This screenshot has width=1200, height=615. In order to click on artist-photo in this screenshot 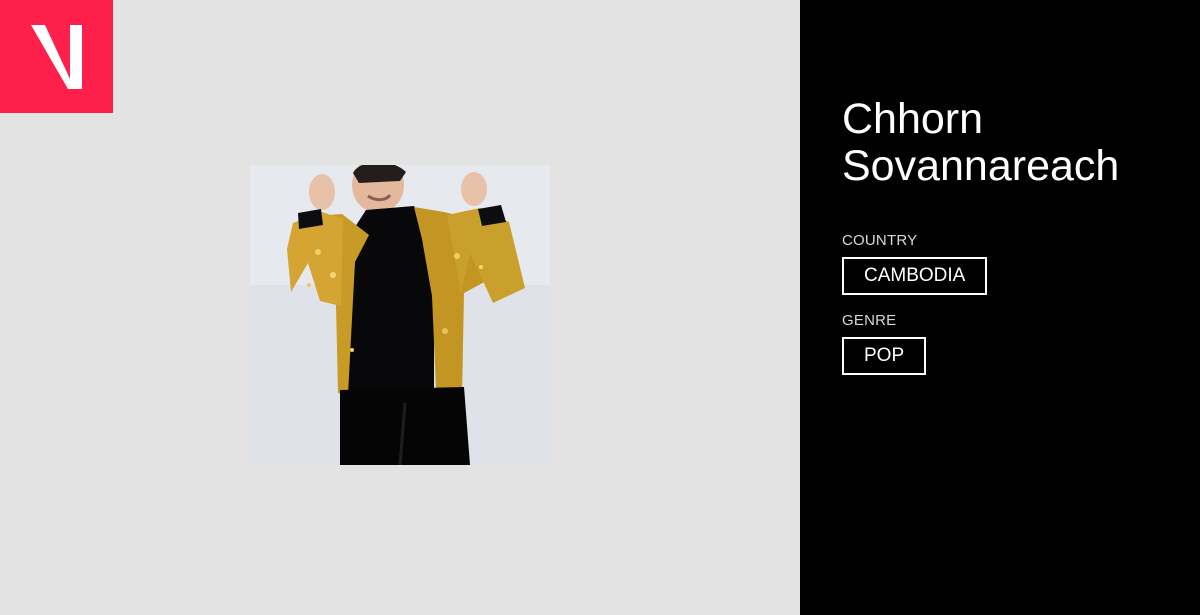, I will do `click(400, 315)`.